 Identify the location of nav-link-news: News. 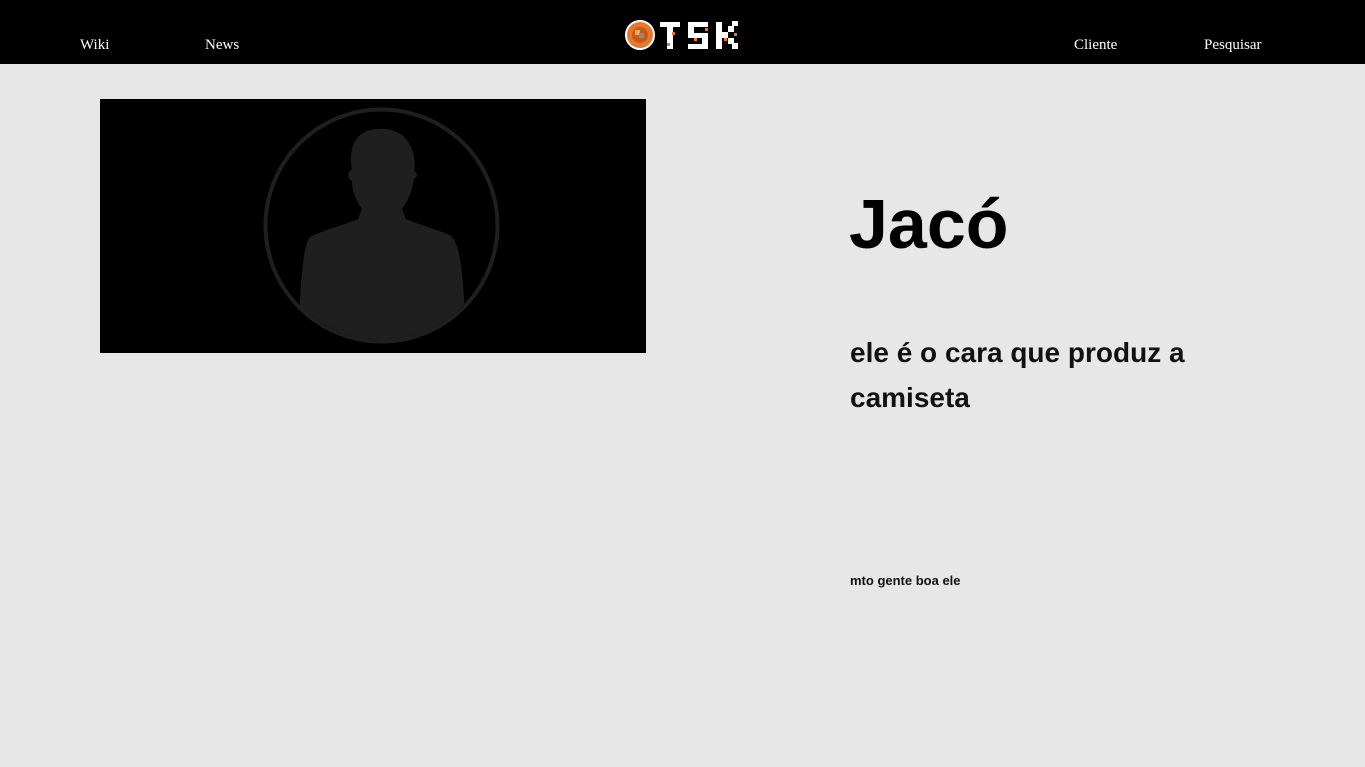
(222, 45).